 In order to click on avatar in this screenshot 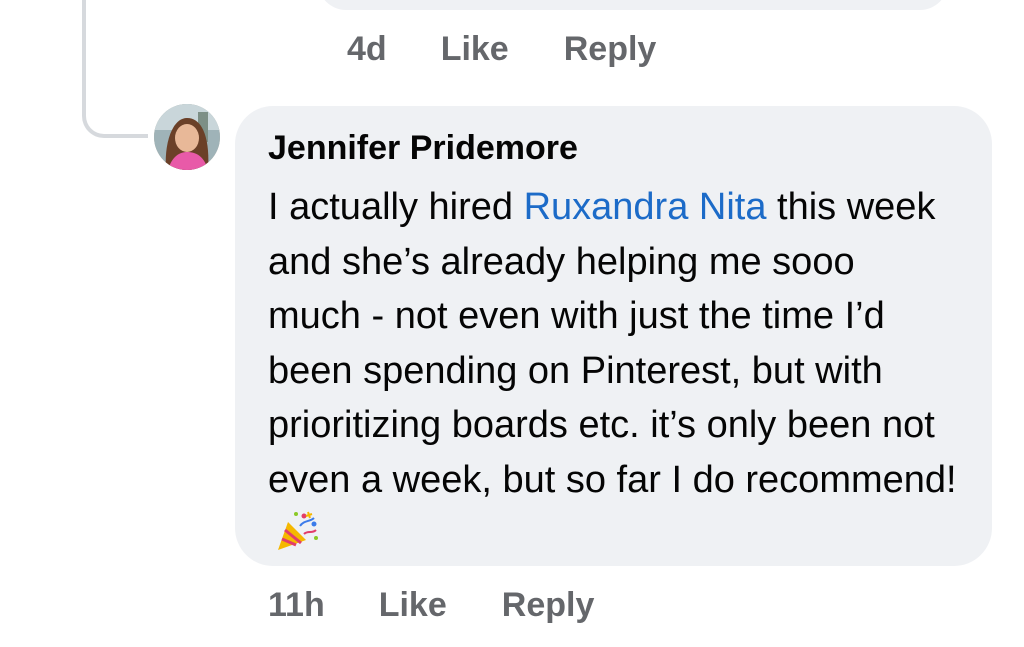, I will do `click(187, 137)`.